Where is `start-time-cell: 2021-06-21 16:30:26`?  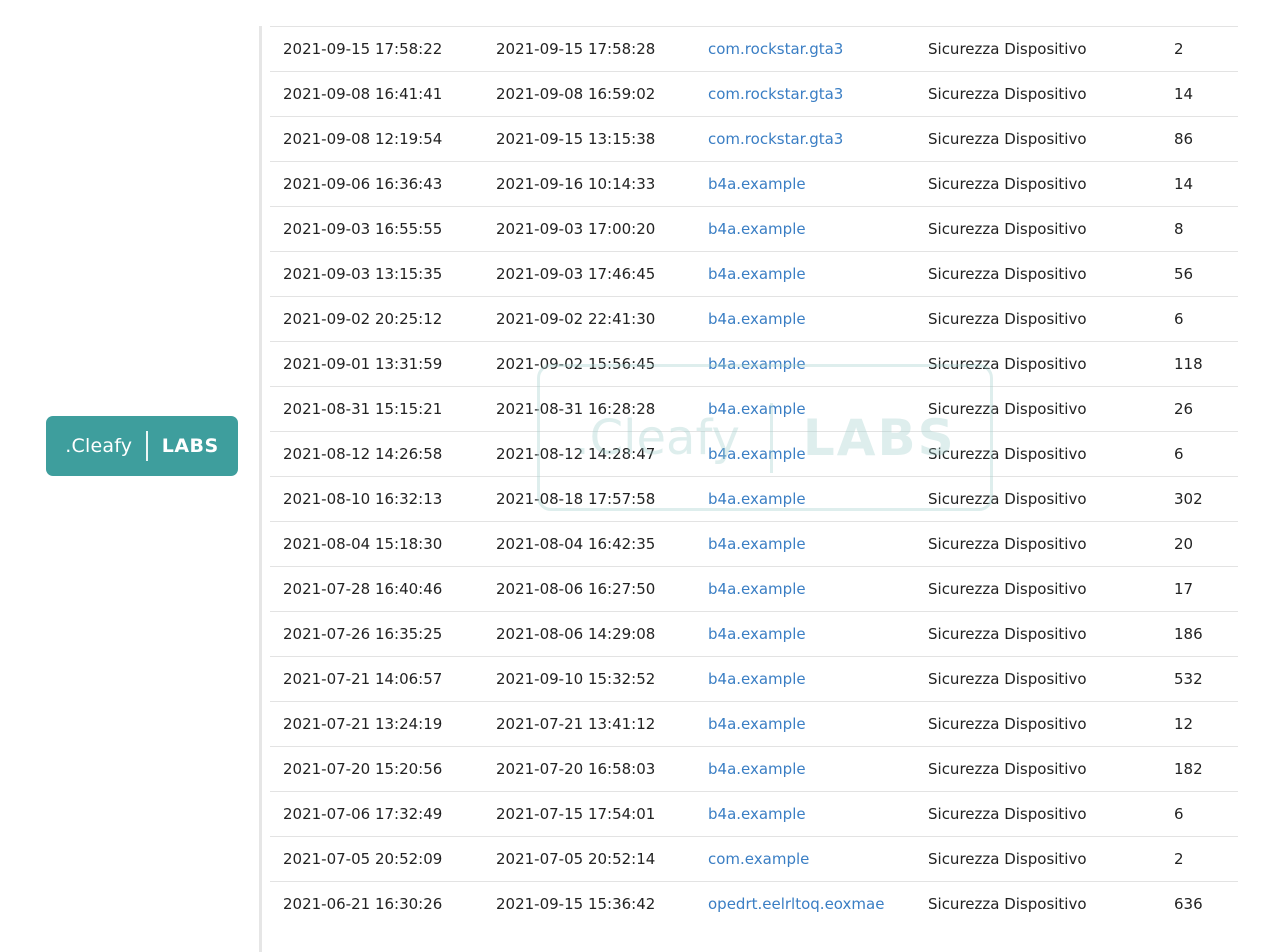 start-time-cell: 2021-06-21 16:30:26 is located at coordinates (363, 904).